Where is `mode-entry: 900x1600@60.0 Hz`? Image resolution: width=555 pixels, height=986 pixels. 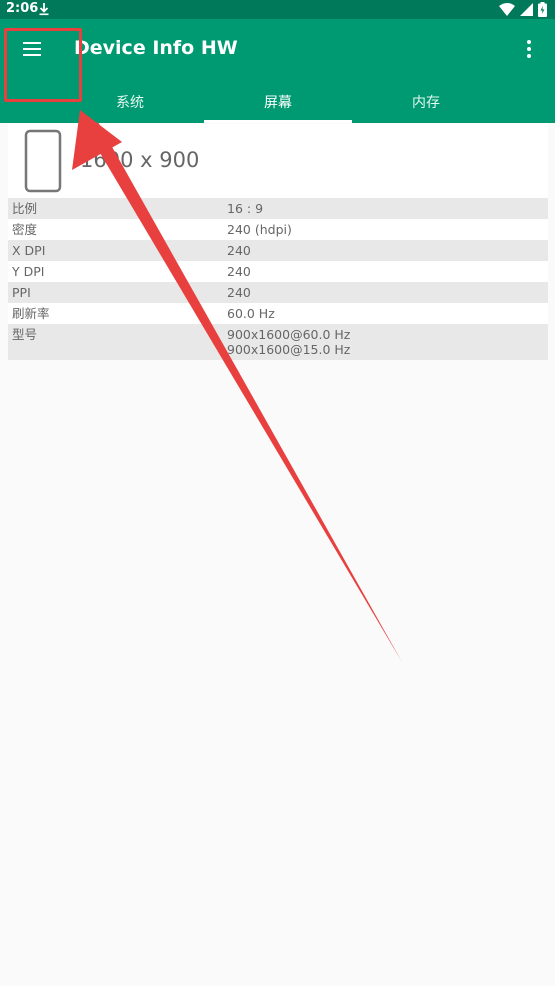
mode-entry: 900x1600@60.0 Hz is located at coordinates (289, 334).